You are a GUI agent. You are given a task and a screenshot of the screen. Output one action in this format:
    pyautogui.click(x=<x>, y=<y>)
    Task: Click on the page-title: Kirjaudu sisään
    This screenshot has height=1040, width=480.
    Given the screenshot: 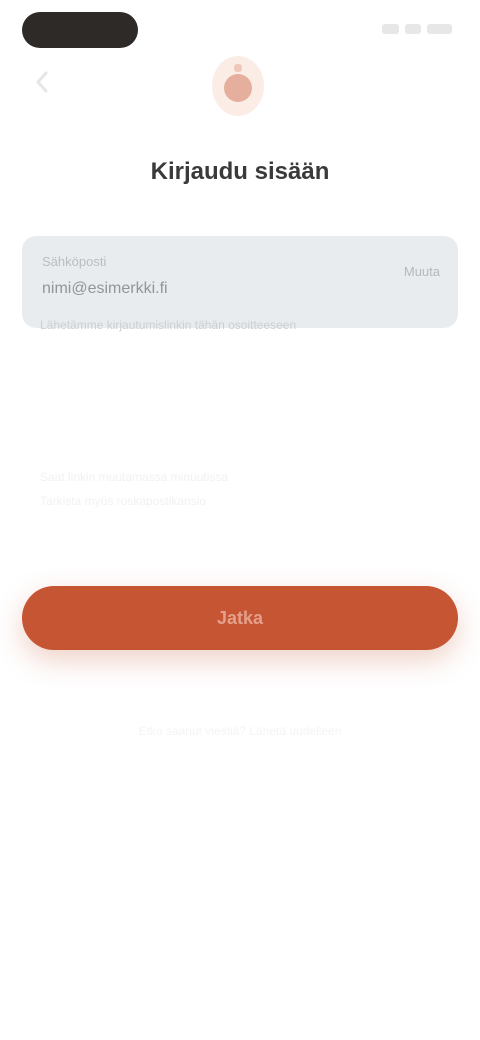 What is the action you would take?
    pyautogui.click(x=240, y=171)
    